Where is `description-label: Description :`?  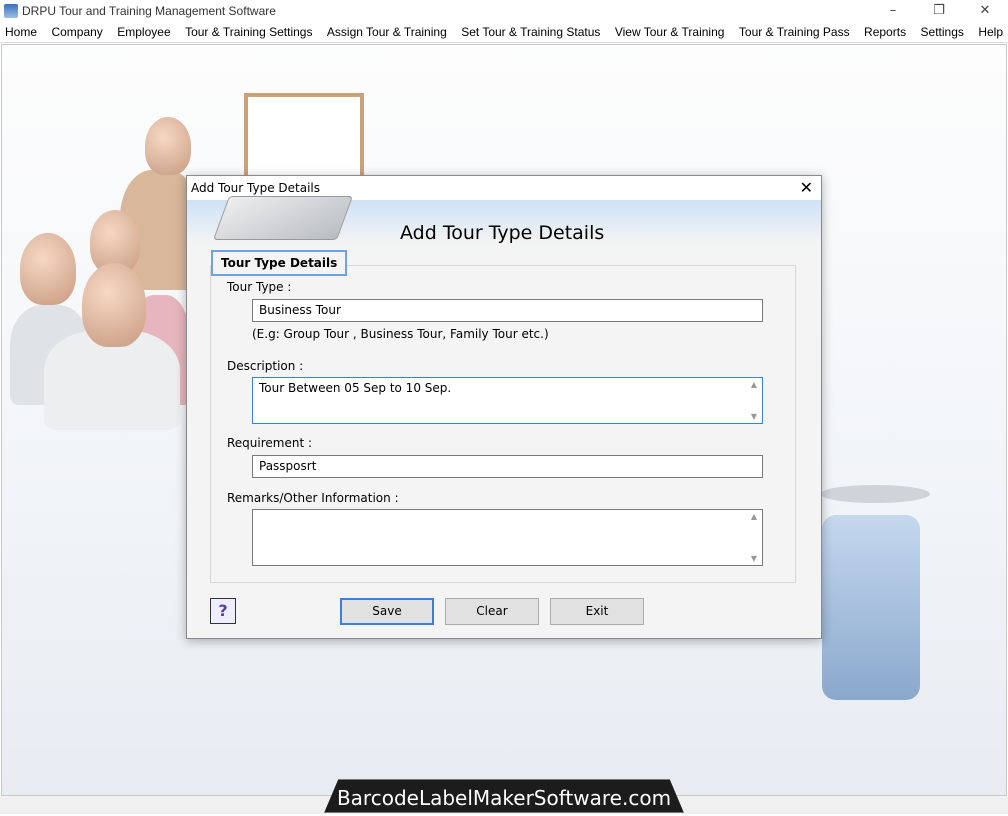
description-label: Description : is located at coordinates (265, 366).